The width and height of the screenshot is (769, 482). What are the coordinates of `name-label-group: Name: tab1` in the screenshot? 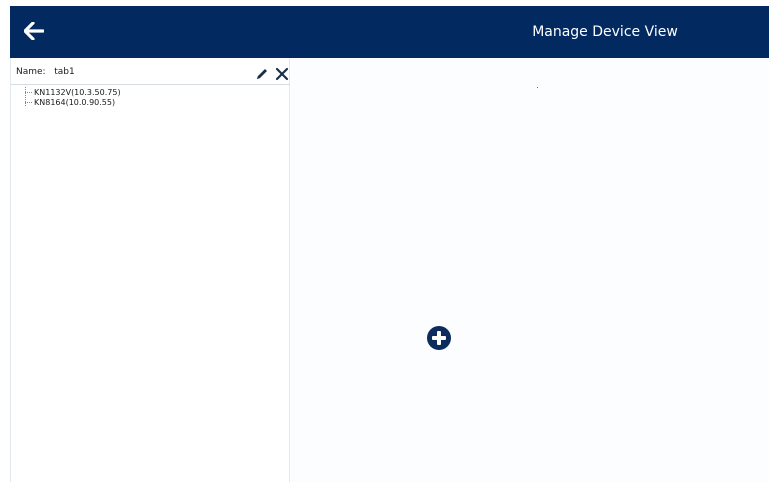 It's located at (45, 72).